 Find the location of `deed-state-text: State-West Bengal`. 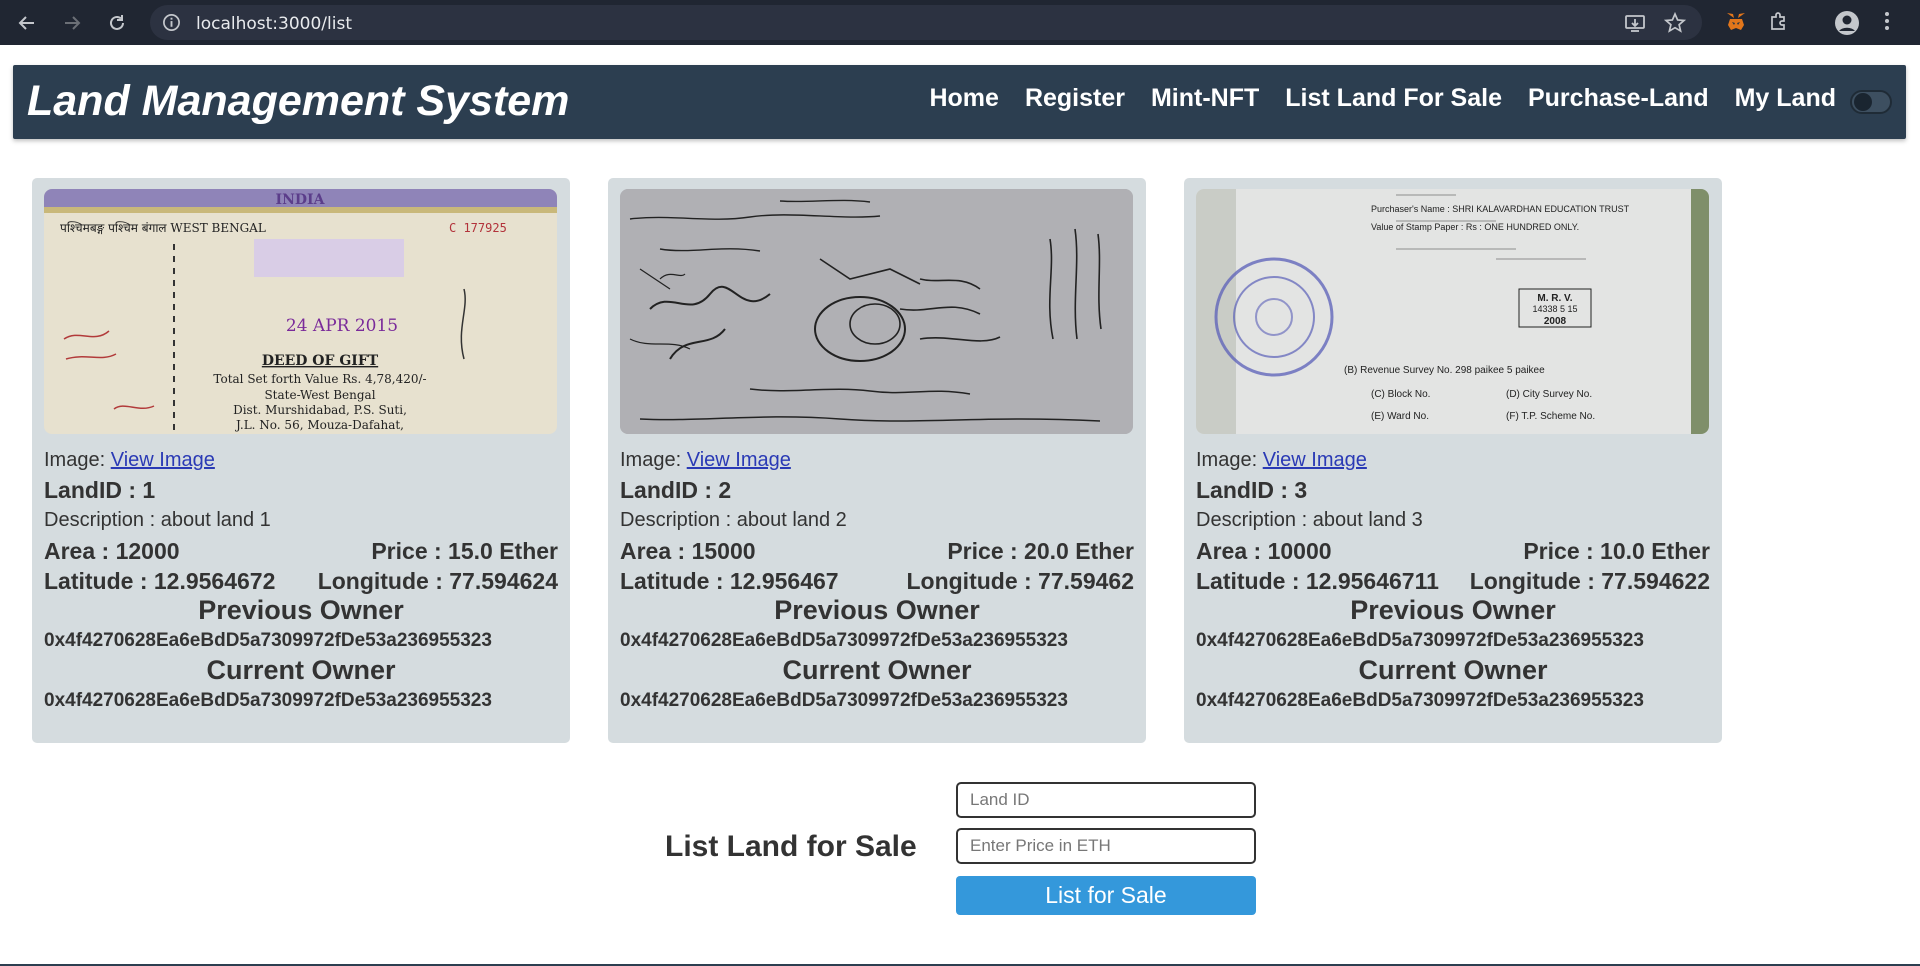

deed-state-text: State-West Bengal is located at coordinates (319, 395).